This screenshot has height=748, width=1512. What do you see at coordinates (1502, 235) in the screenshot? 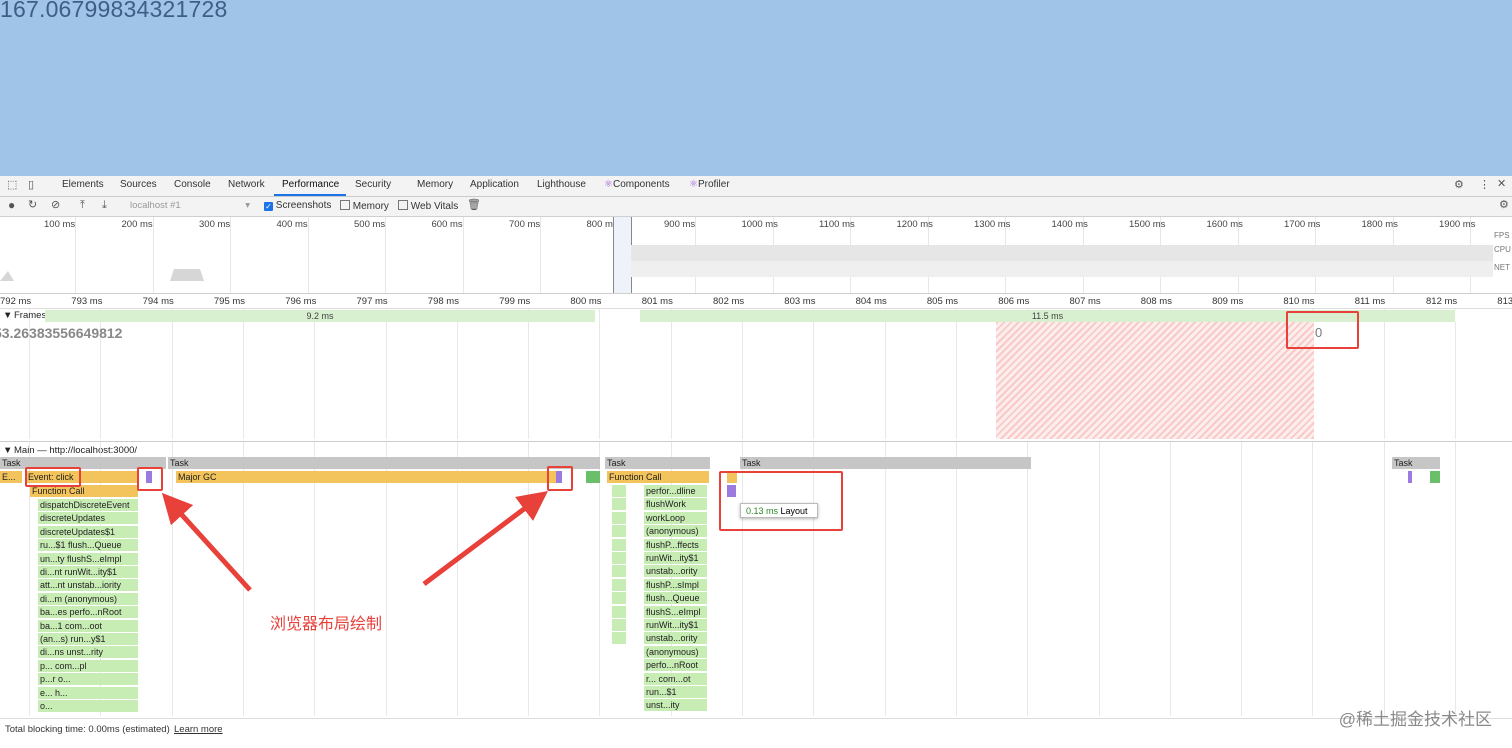
I see `fps-label: FPS` at bounding box center [1502, 235].